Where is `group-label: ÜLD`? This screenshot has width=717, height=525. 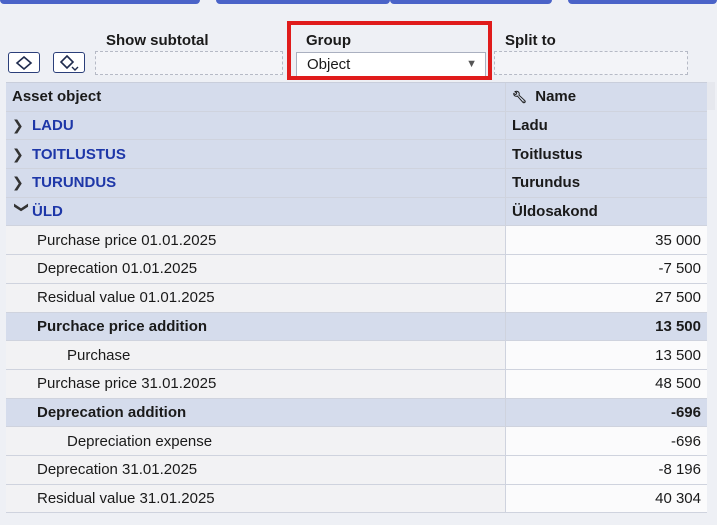
group-label: ÜLD is located at coordinates (47, 212).